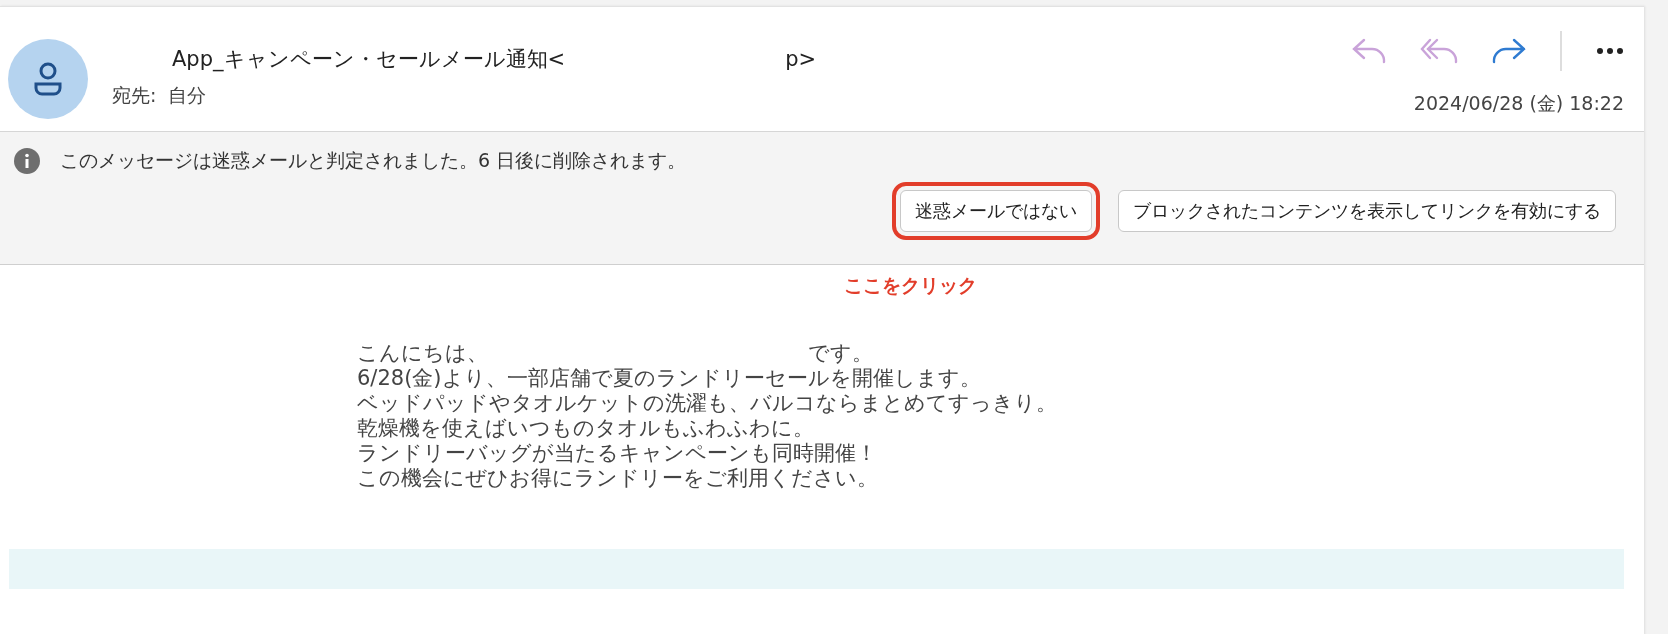  Describe the element at coordinates (586, 428) in the screenshot. I see `body-text: 乾燥機を使えばいつものタオルもふわふわに。` at that location.